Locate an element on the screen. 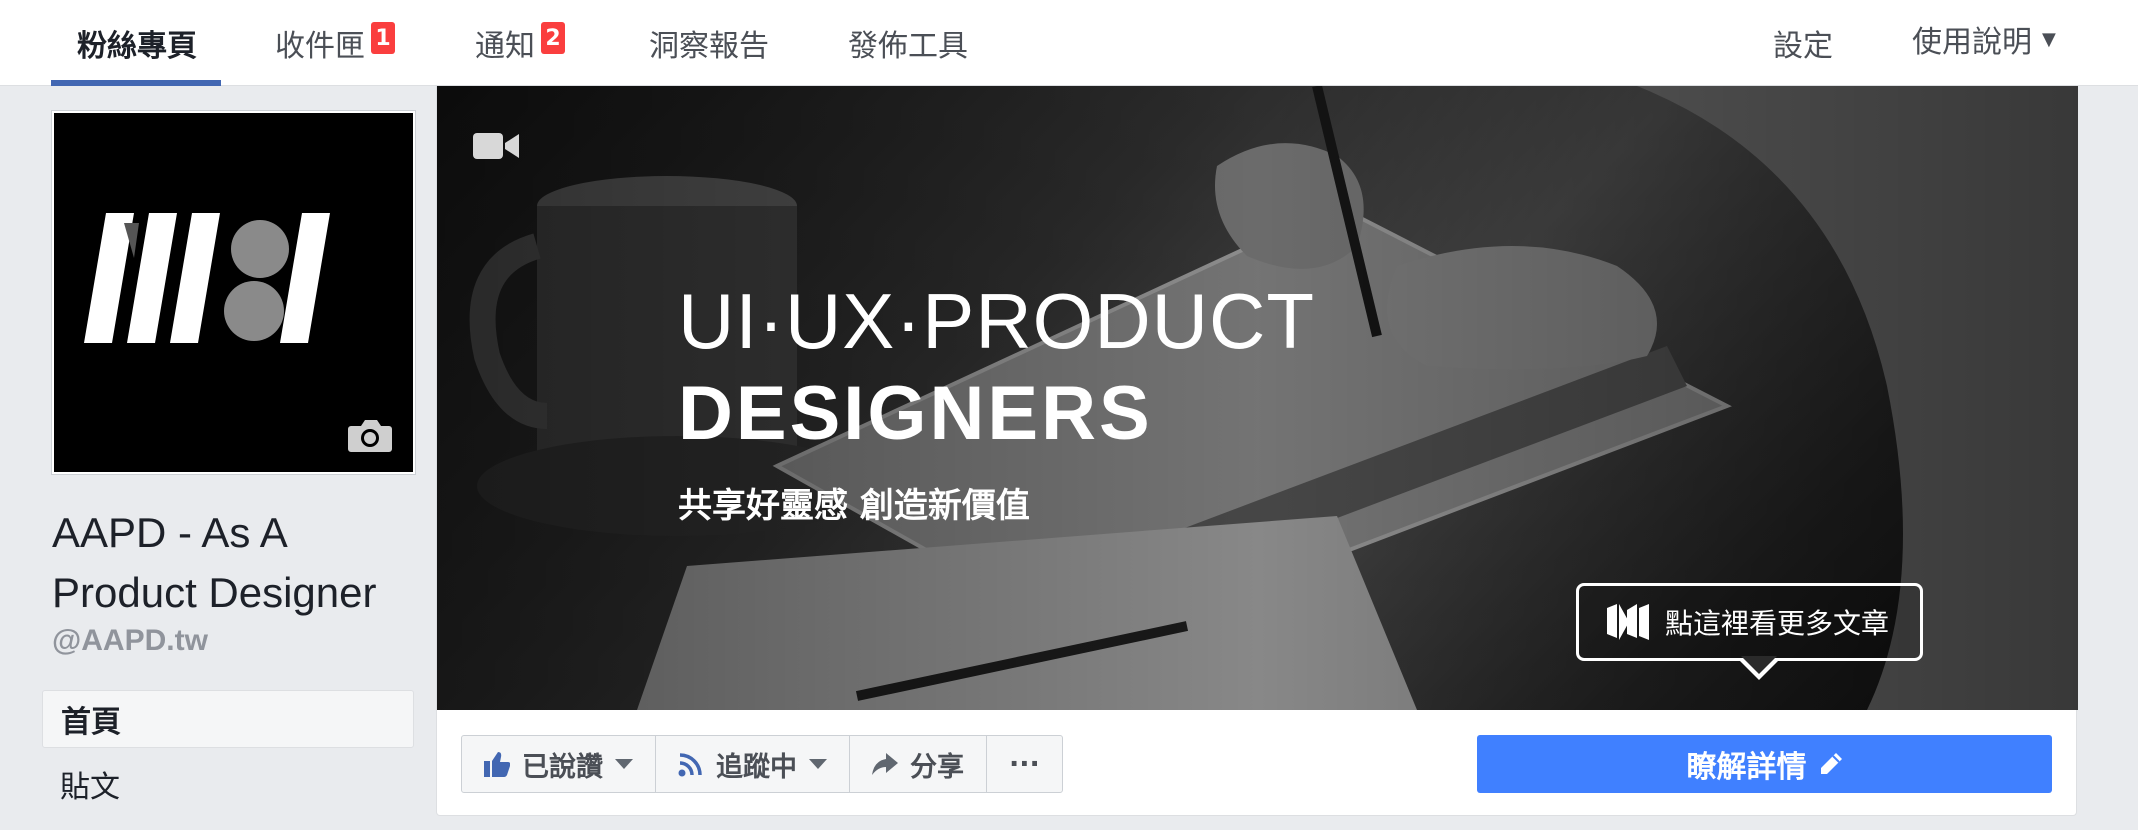  tab-insights: 洞察報告 is located at coordinates (709, 43).